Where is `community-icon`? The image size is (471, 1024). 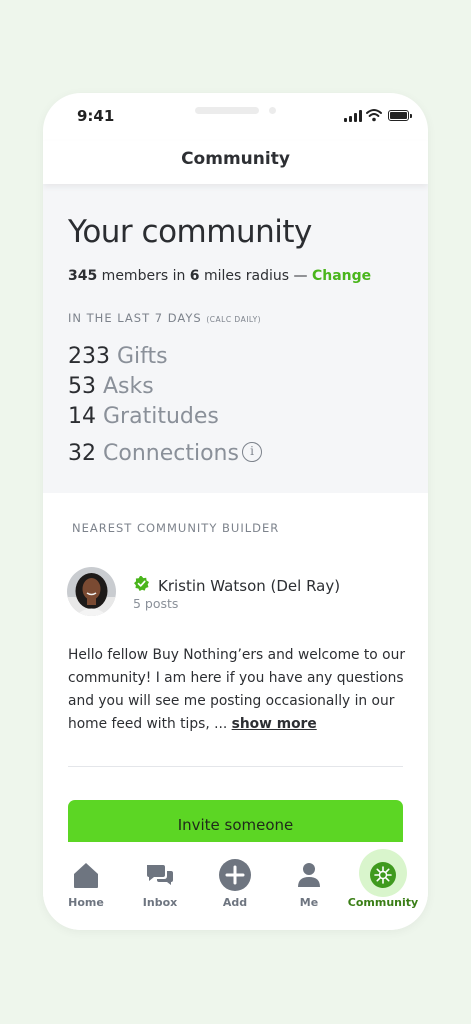
community-icon is located at coordinates (383, 875).